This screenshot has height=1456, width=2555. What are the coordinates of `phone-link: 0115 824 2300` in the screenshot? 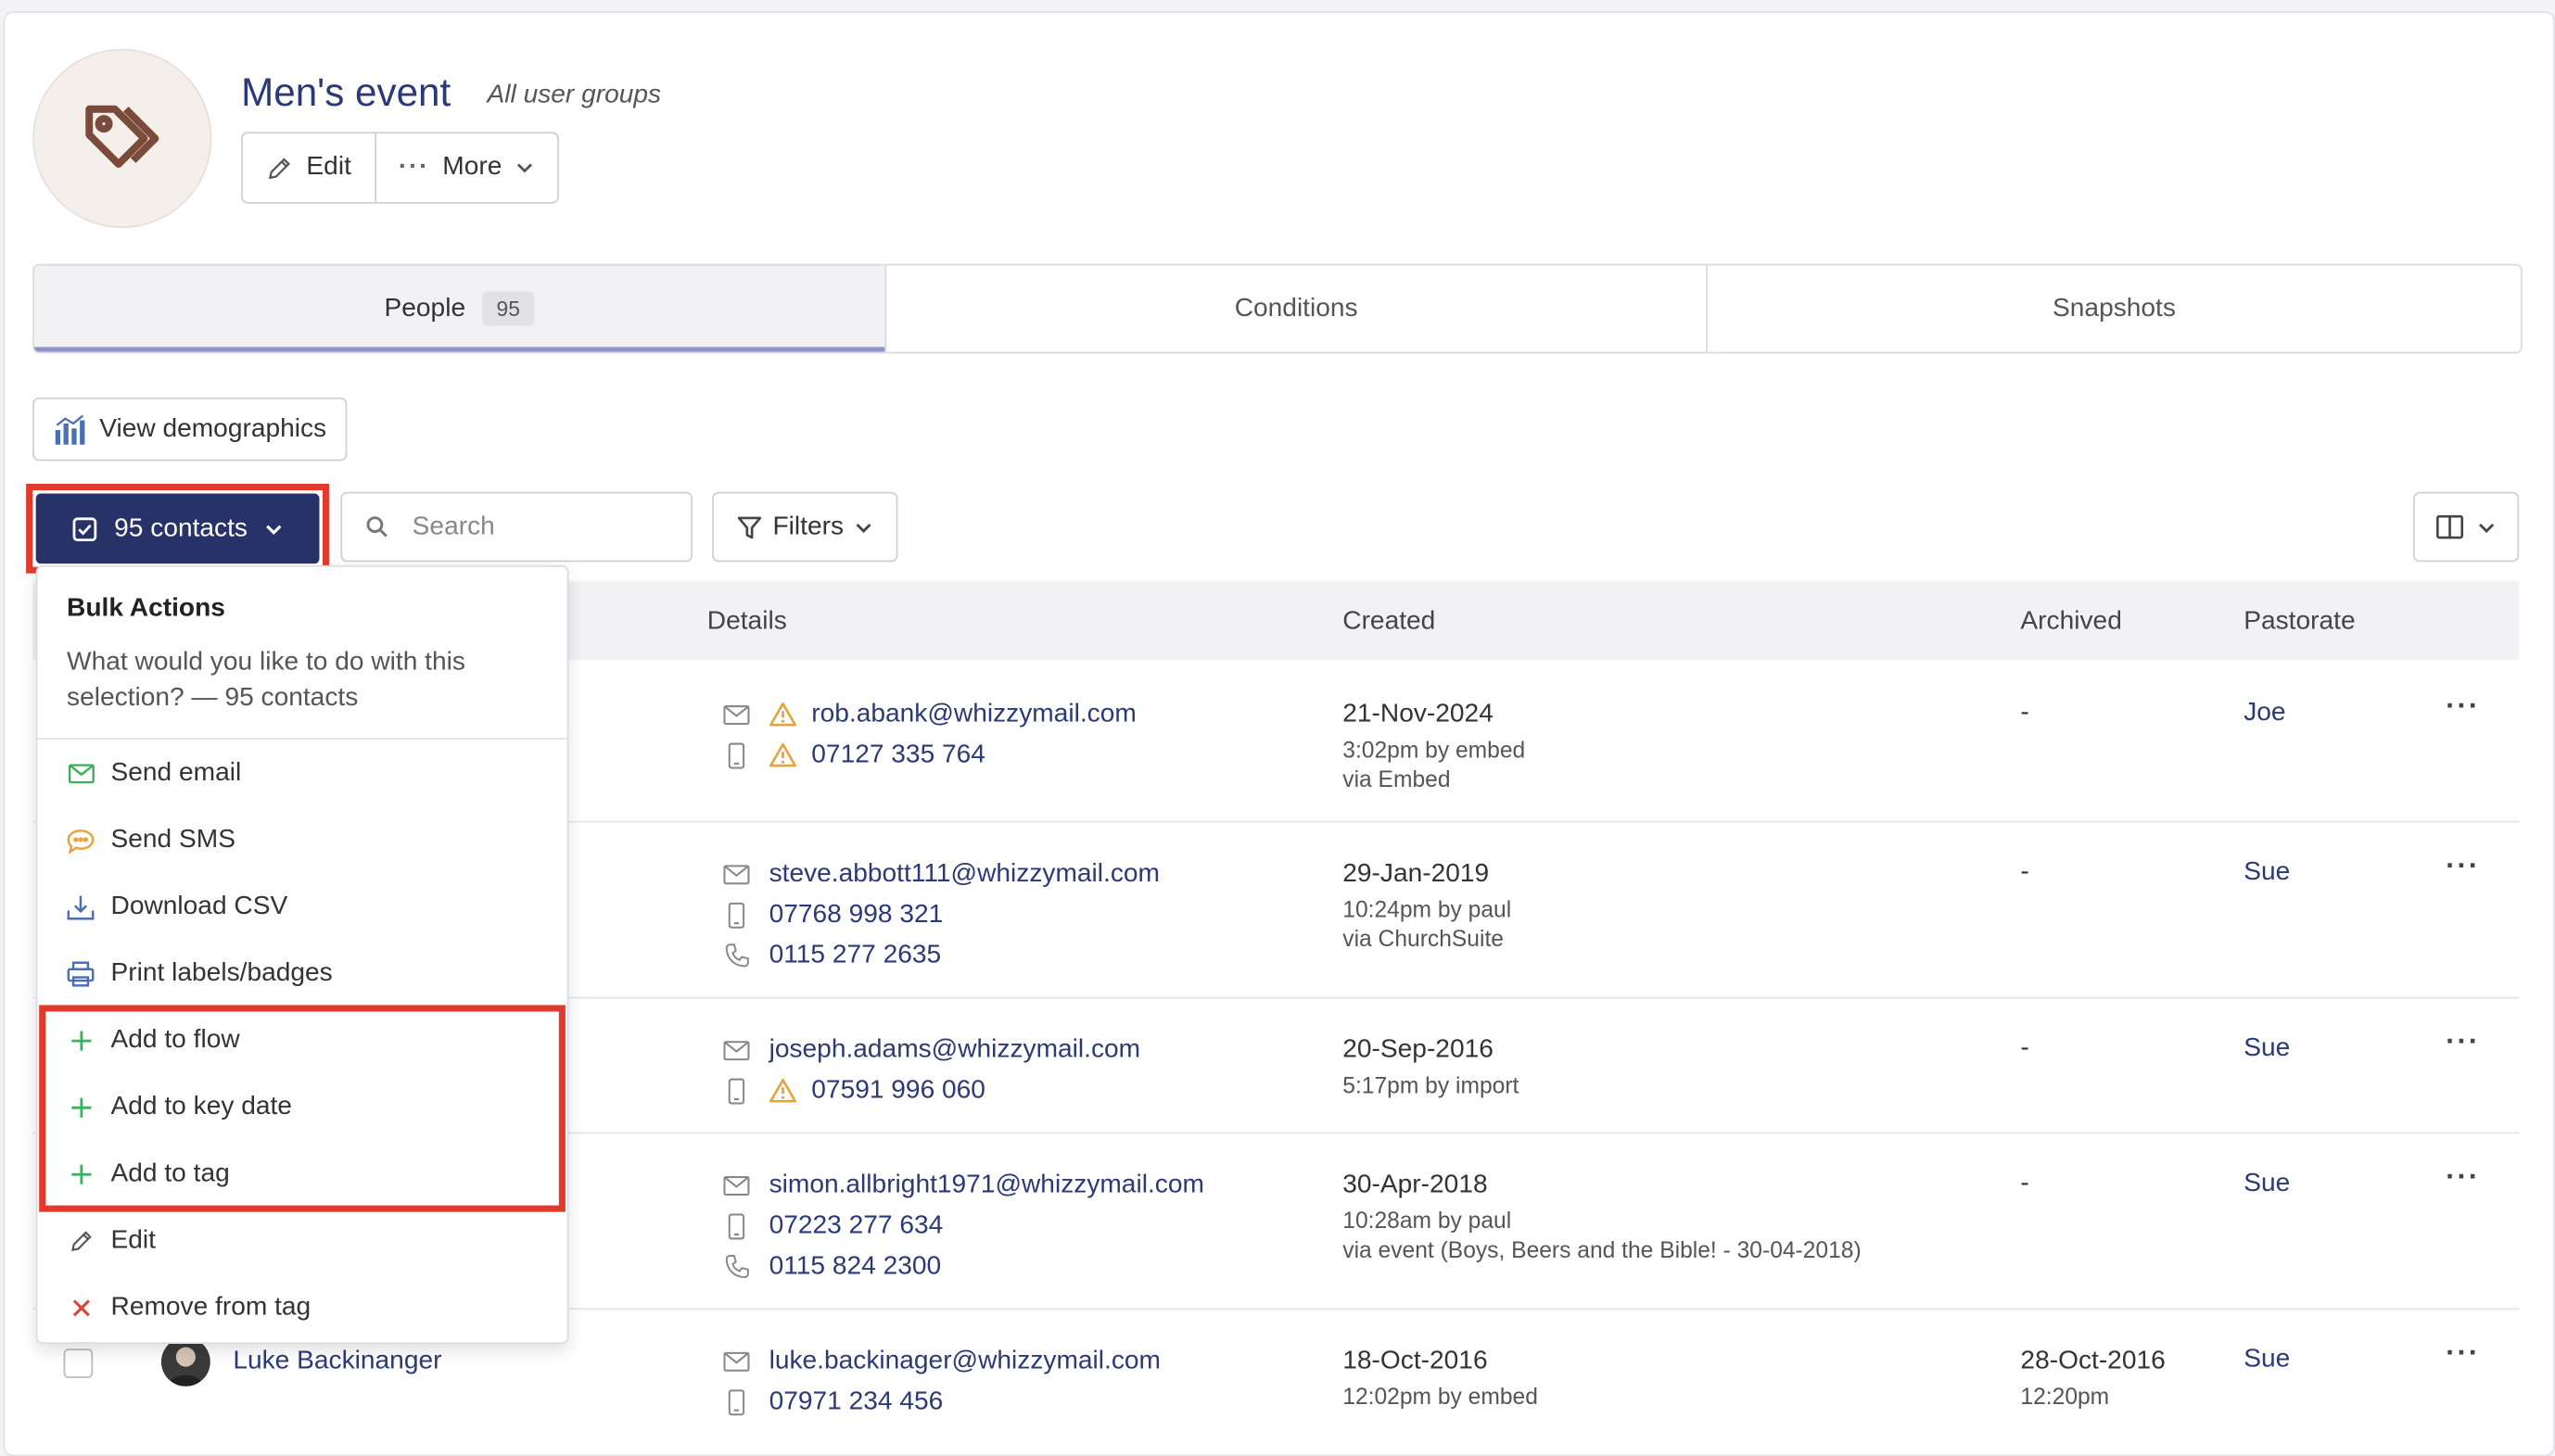 It's located at (855, 1267).